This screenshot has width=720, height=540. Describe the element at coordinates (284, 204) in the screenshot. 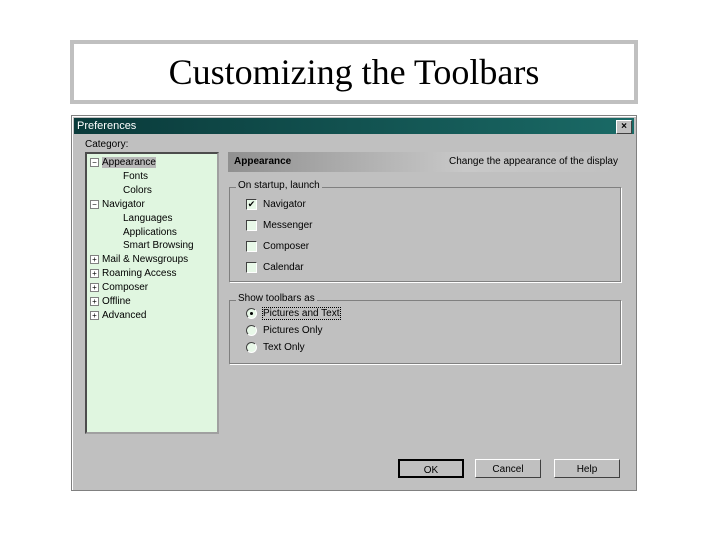

I see `checkbox-label: Navigator` at that location.